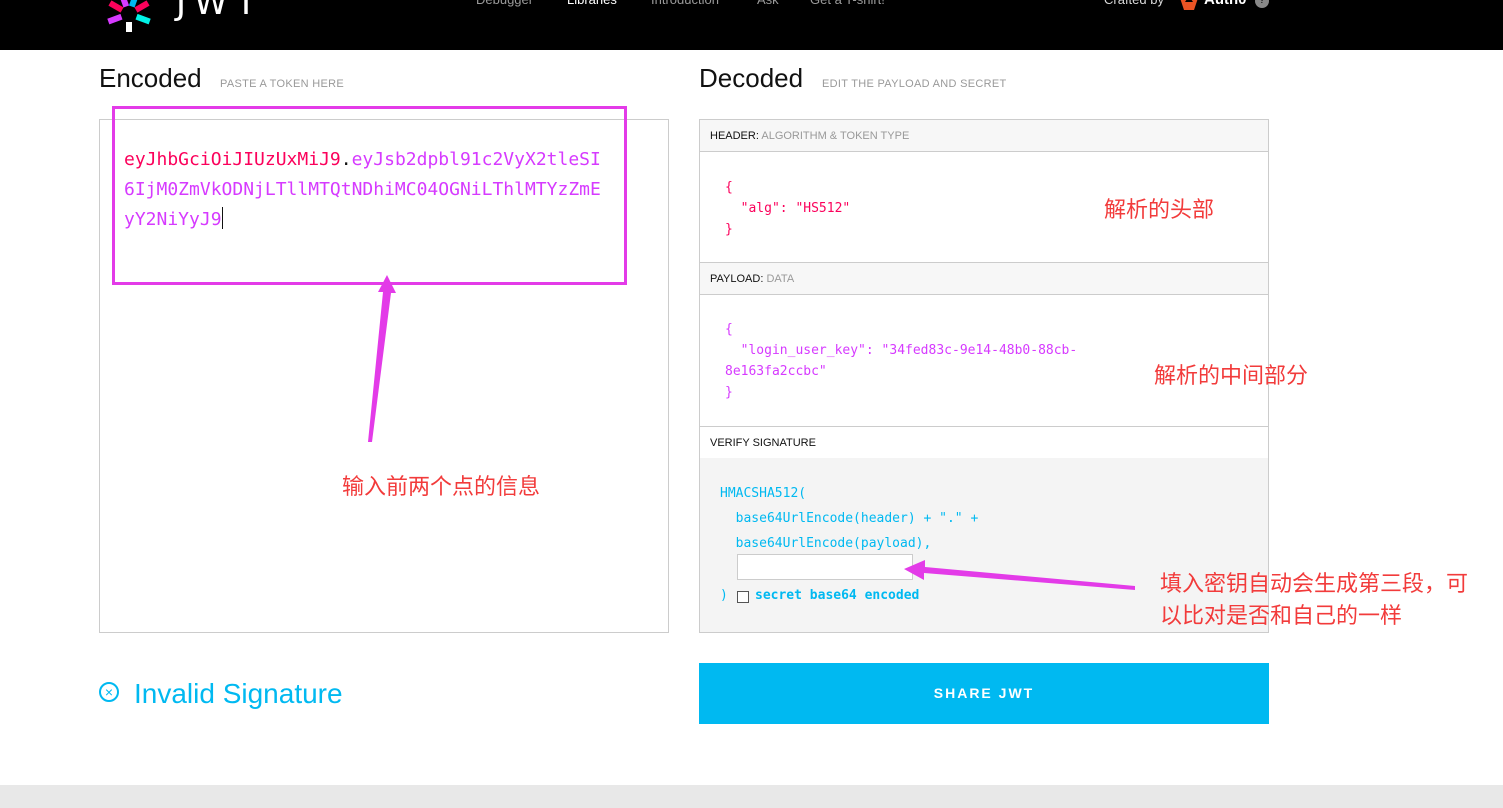 Image resolution: width=1503 pixels, height=808 pixels. Describe the element at coordinates (984, 442) in the screenshot. I see `verify-section-title: VERIFY SIGNATURE` at that location.